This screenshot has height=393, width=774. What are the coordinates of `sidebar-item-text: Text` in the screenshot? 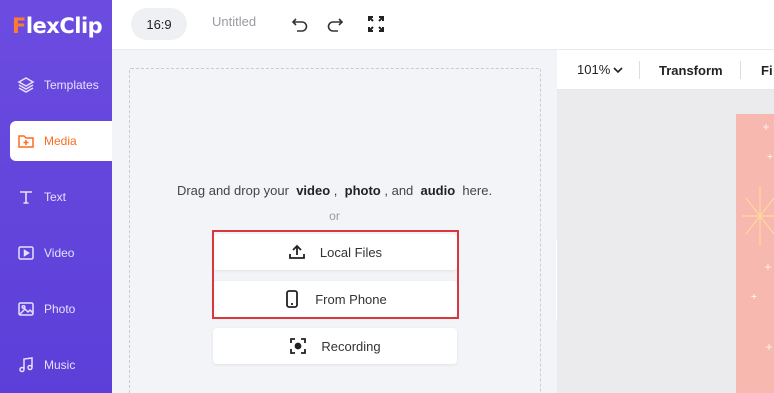 It's located at (56, 197).